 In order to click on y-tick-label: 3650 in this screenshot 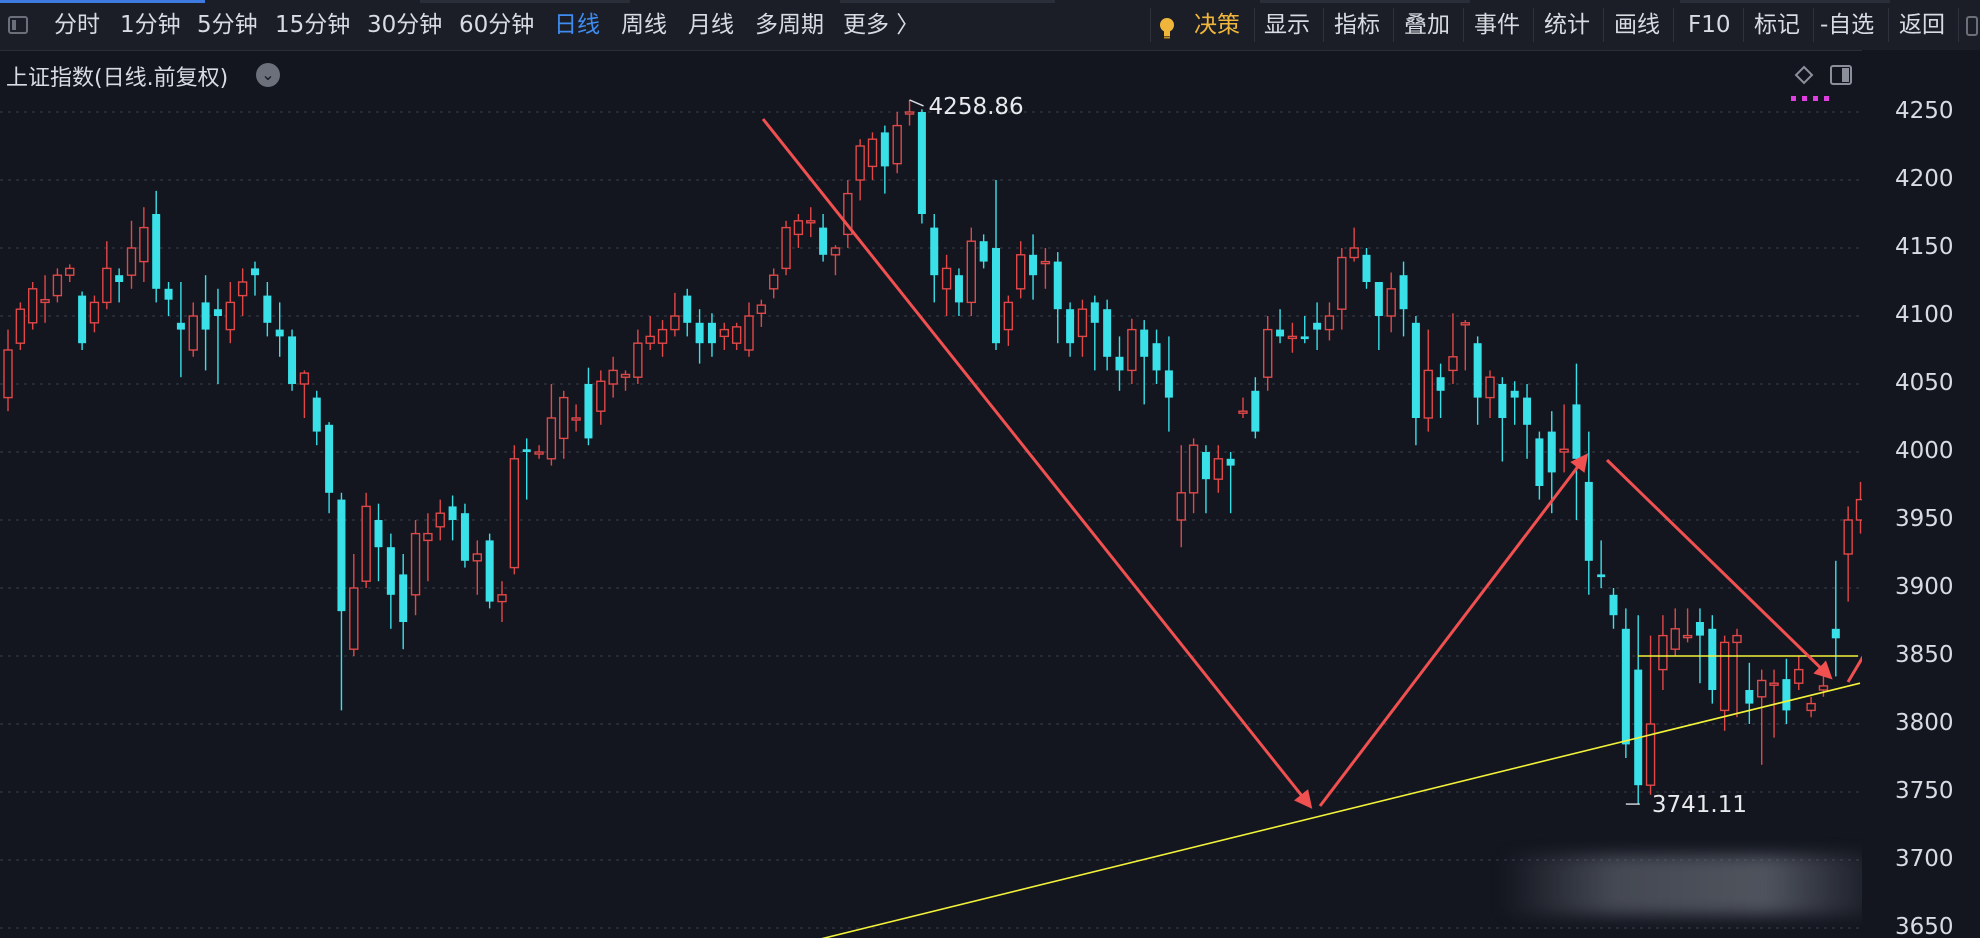, I will do `click(1924, 926)`.